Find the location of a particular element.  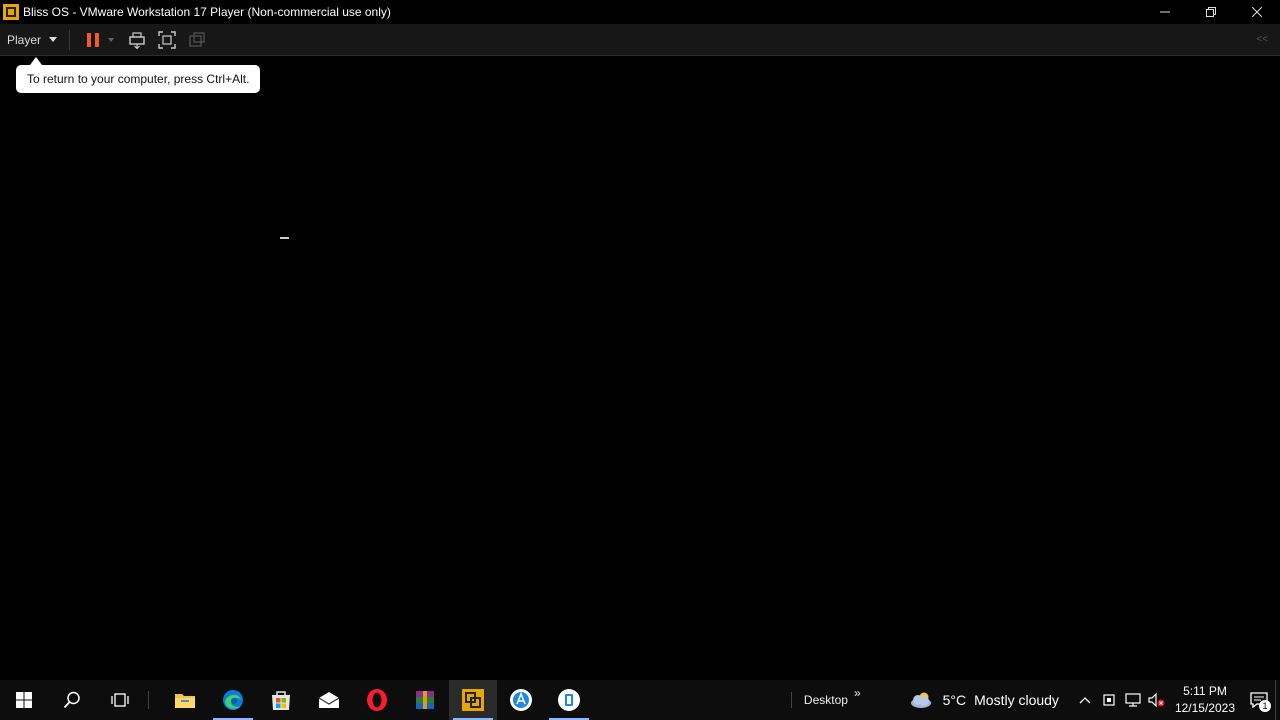

toolbar-divider is located at coordinates (70, 39).